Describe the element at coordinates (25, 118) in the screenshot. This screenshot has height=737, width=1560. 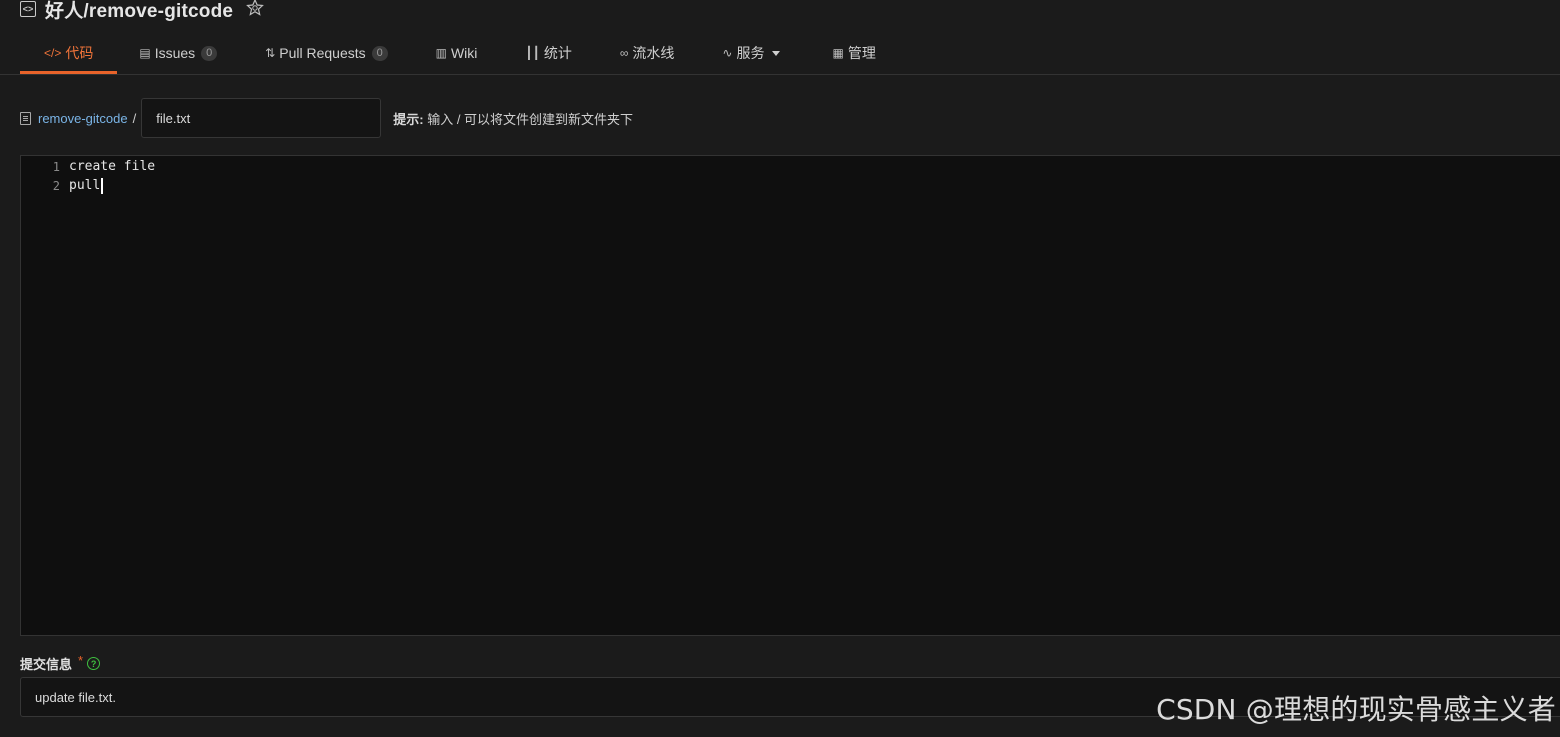
I see `file-icon` at that location.